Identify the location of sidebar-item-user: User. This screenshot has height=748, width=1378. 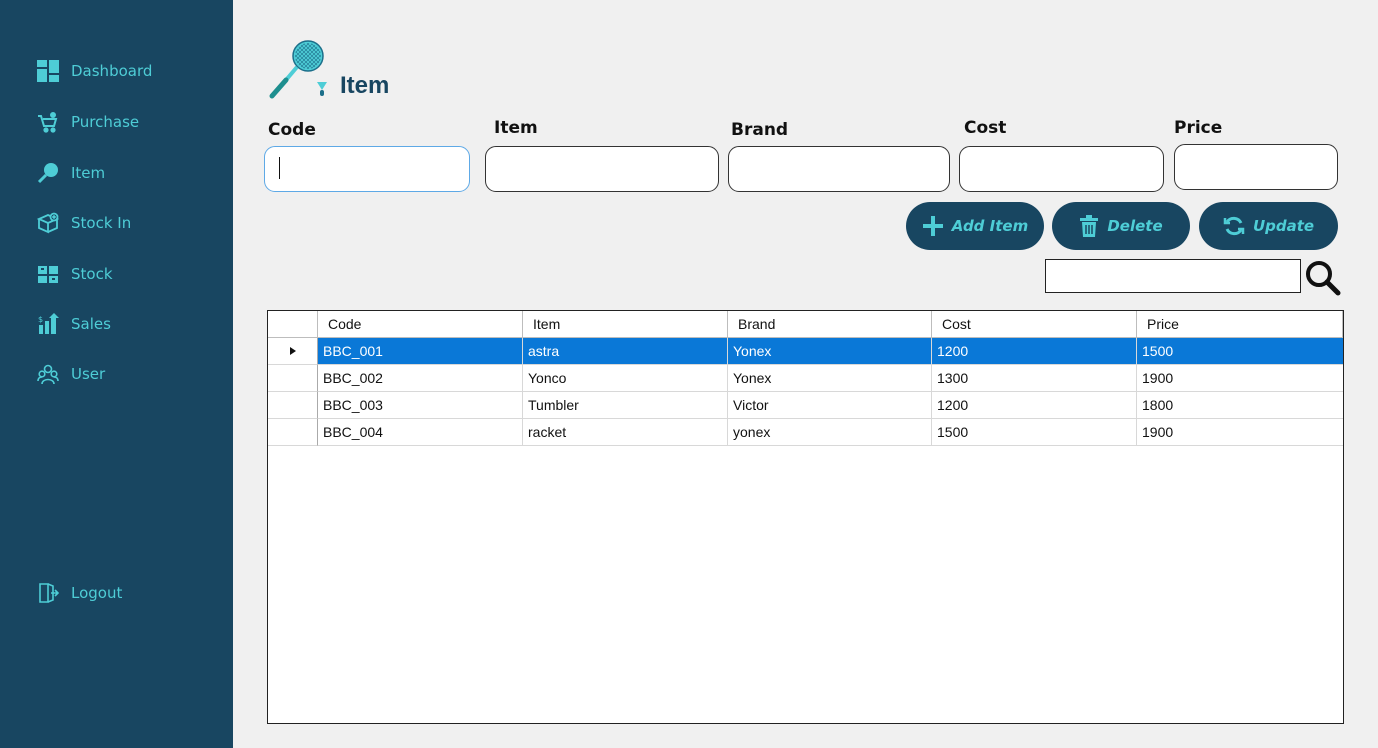
(70, 374).